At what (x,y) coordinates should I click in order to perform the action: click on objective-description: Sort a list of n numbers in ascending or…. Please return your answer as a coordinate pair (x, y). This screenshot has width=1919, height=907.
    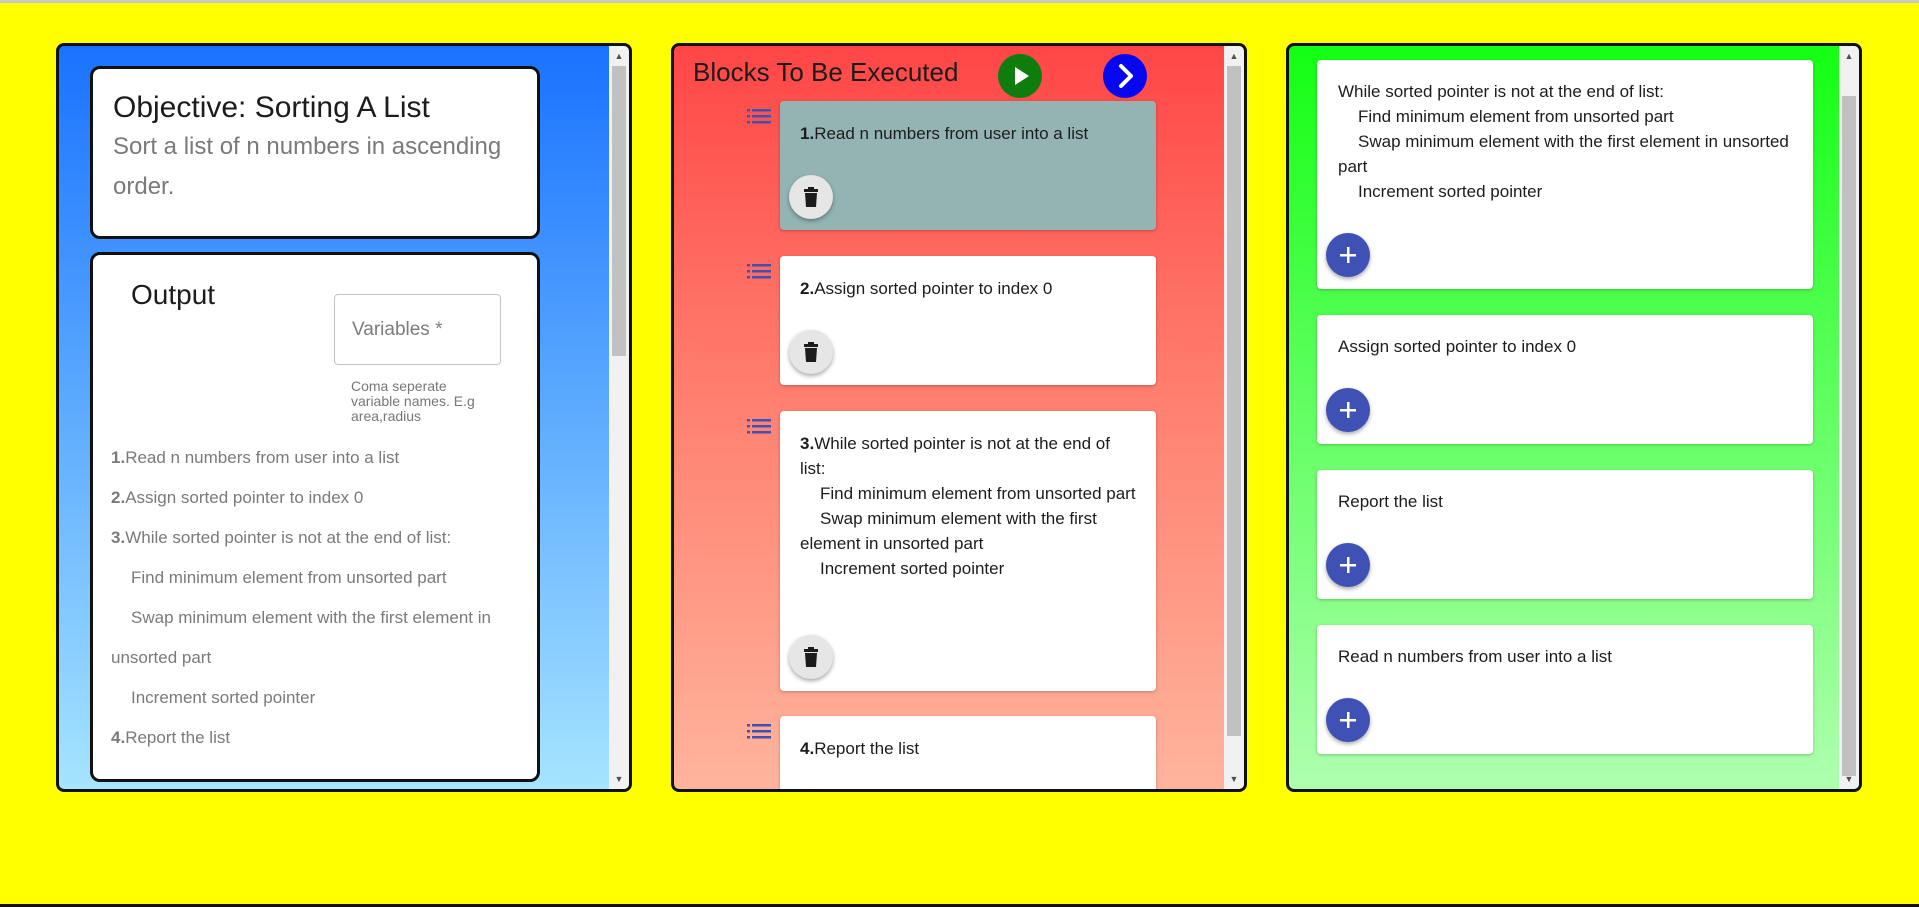
    Looking at the image, I should click on (307, 166).